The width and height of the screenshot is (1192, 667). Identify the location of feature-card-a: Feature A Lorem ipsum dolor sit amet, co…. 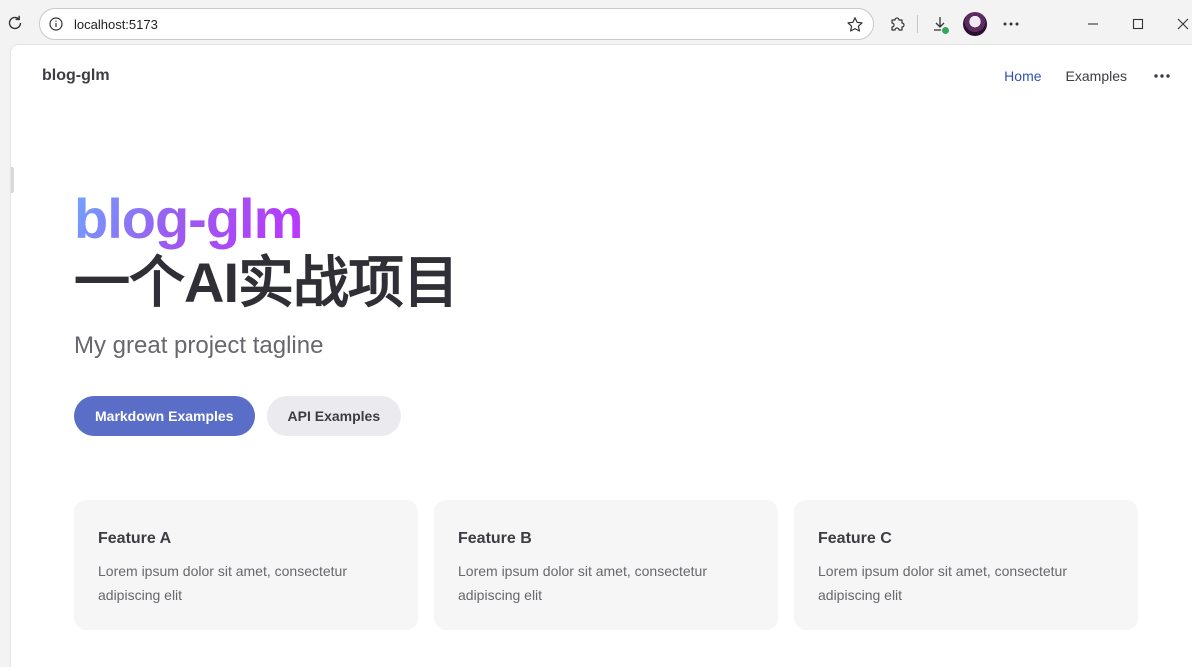
(246, 565).